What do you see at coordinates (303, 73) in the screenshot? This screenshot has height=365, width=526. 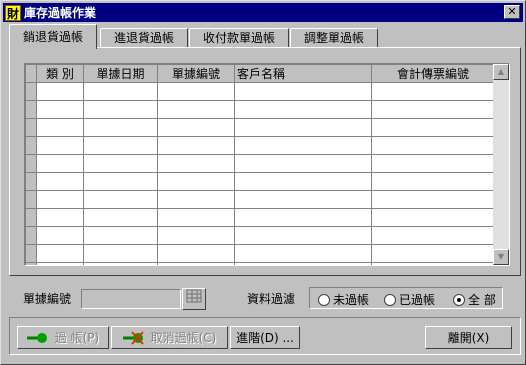 I see `column-header-customer-name: 客戶名稱` at bounding box center [303, 73].